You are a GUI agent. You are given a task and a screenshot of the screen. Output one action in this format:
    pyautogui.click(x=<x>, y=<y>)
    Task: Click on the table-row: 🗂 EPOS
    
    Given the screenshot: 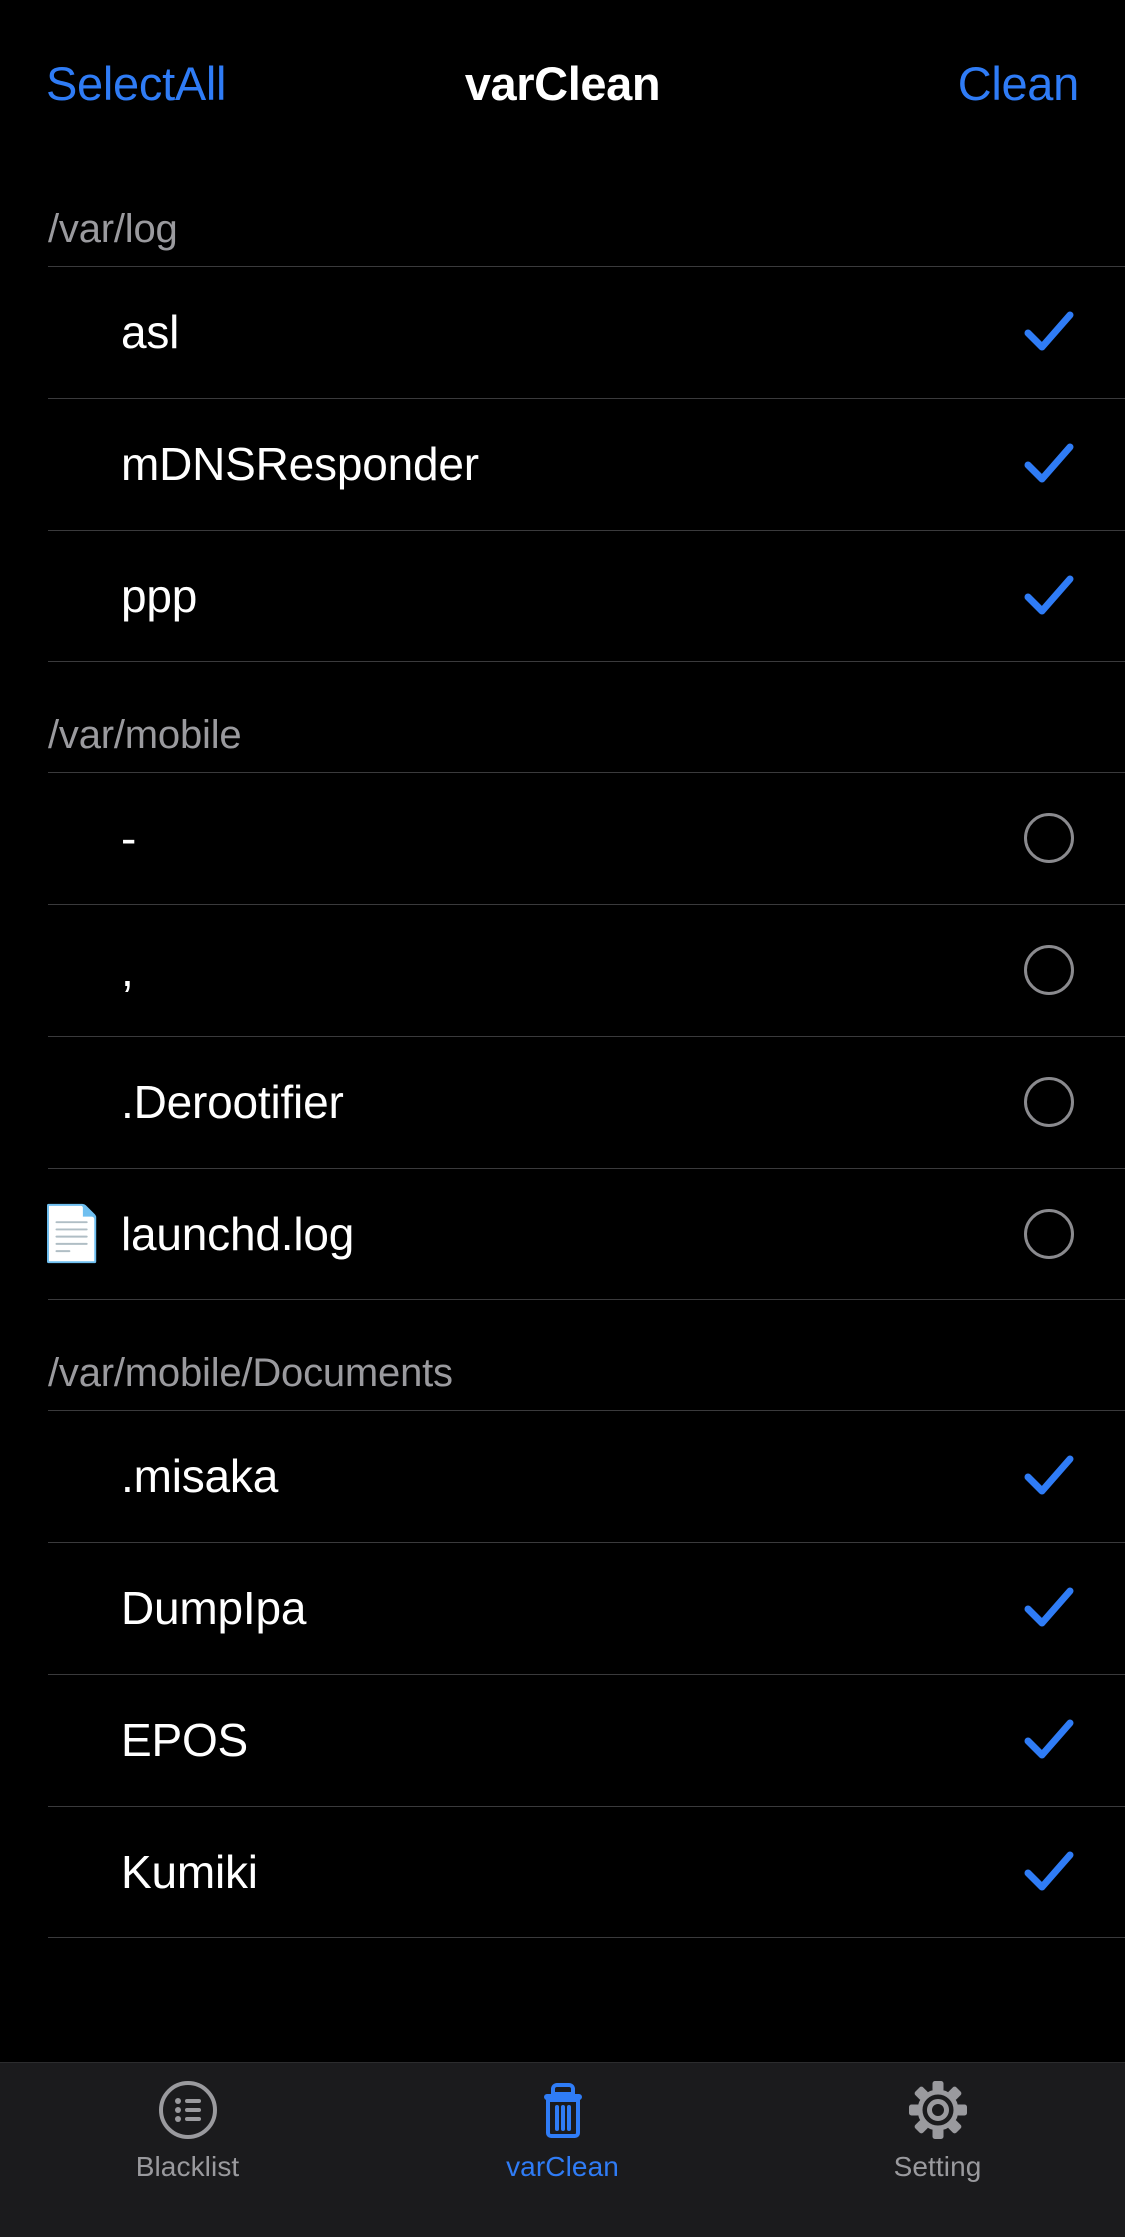 What is the action you would take?
    pyautogui.click(x=562, y=1740)
    